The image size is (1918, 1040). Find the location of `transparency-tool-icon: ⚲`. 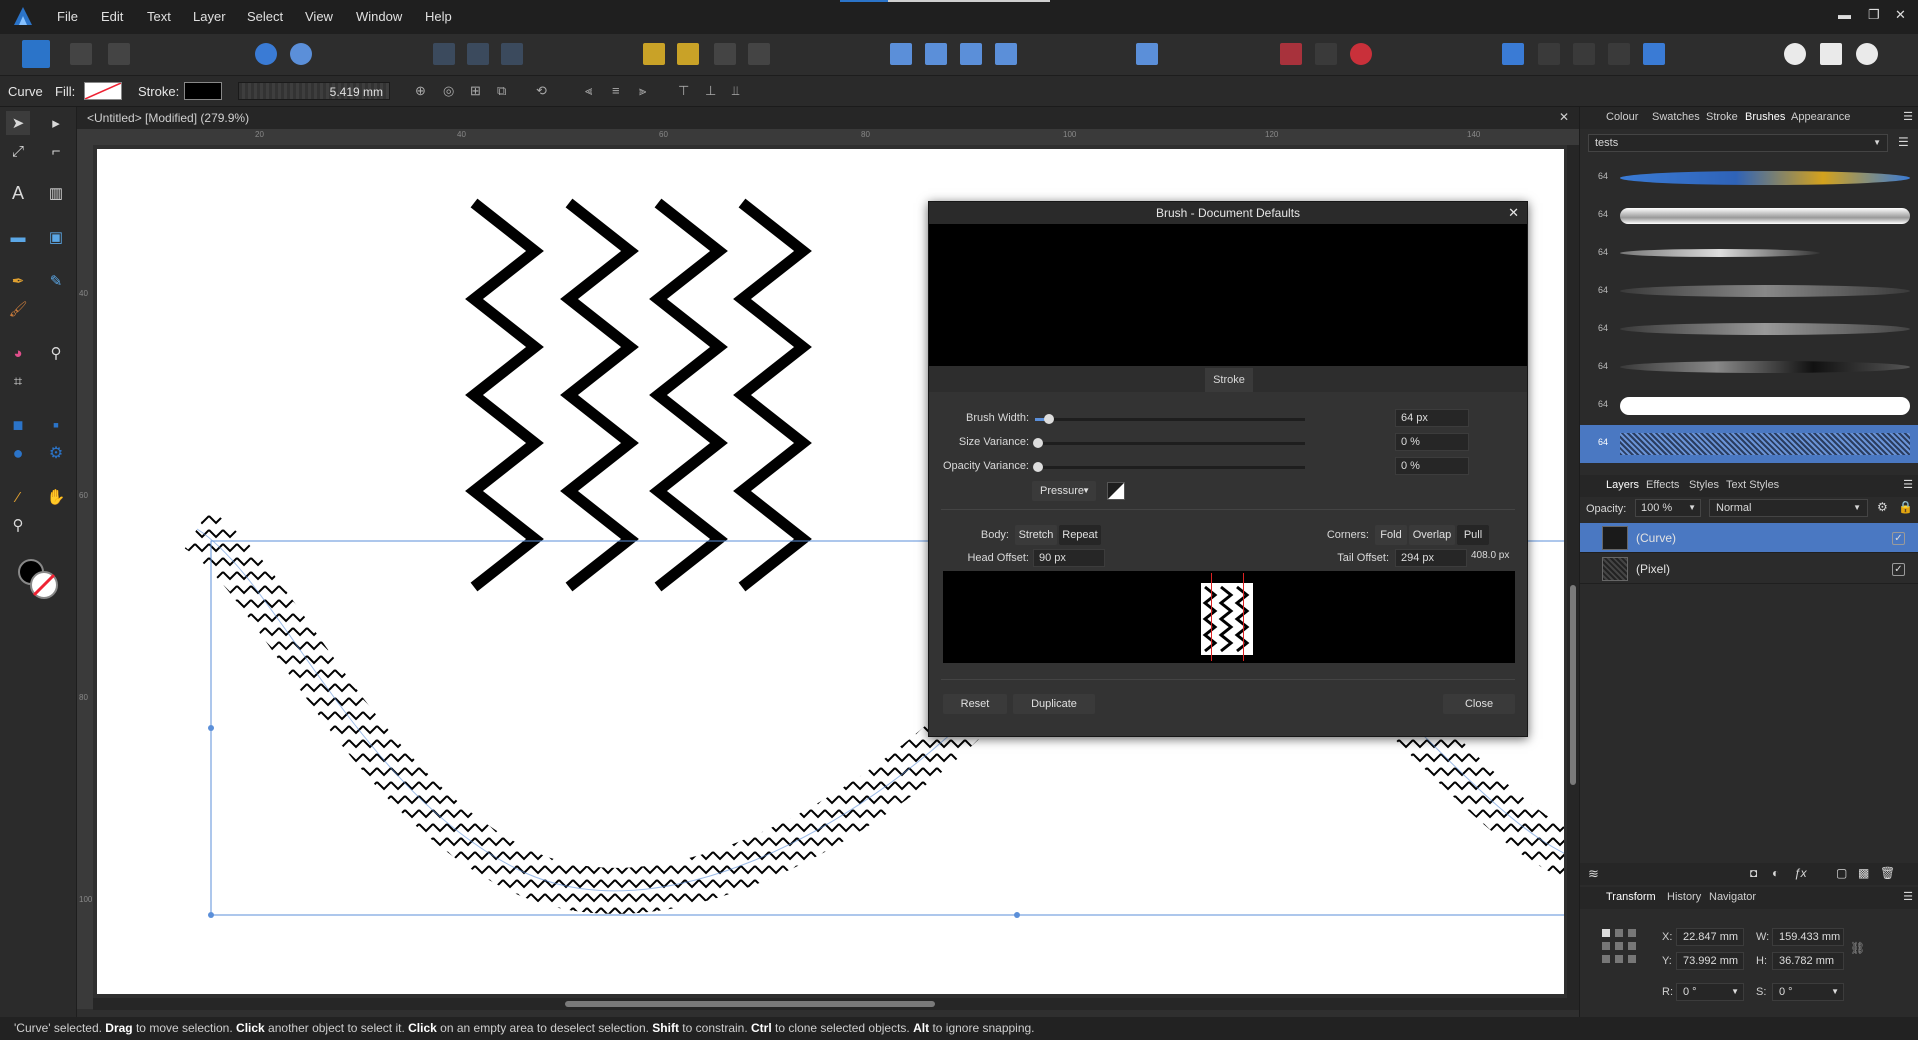

transparency-tool-icon: ⚲ is located at coordinates (56, 353).